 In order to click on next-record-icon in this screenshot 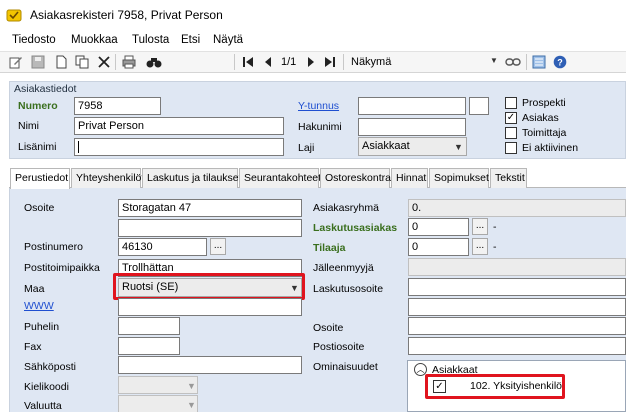, I will do `click(311, 62)`.